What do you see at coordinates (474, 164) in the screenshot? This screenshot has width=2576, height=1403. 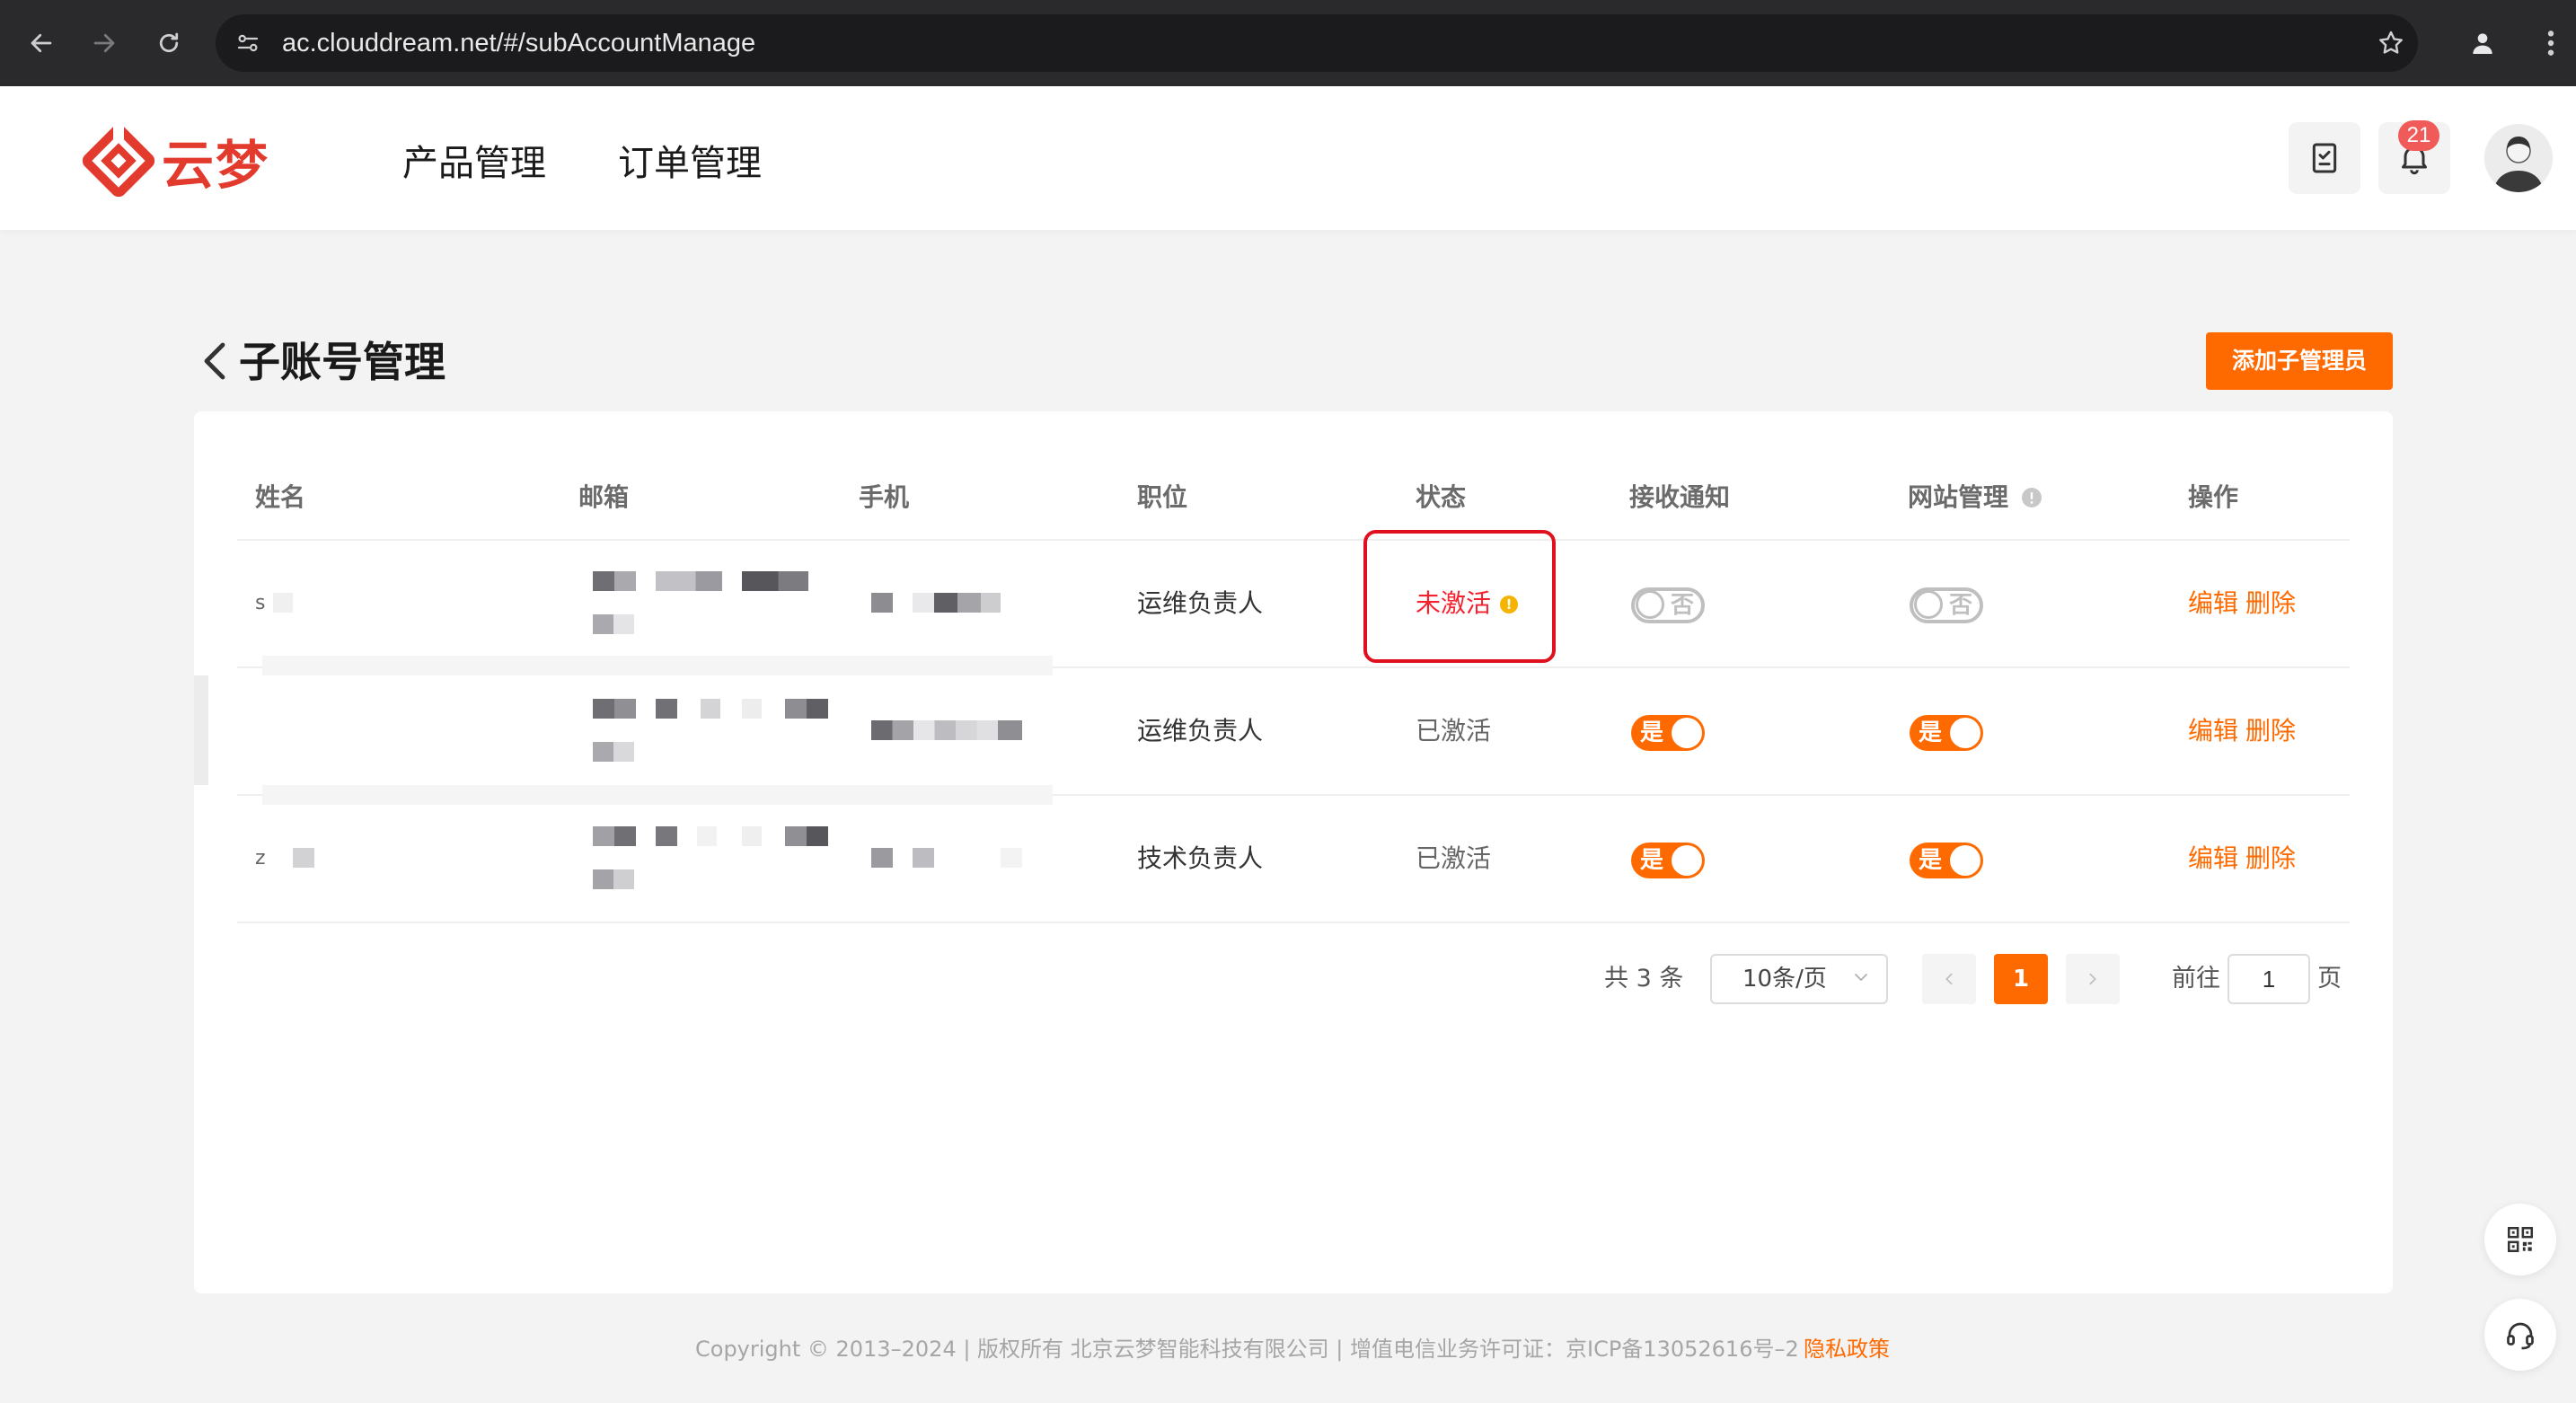 I see `nav-item-product-management: 产品管理` at bounding box center [474, 164].